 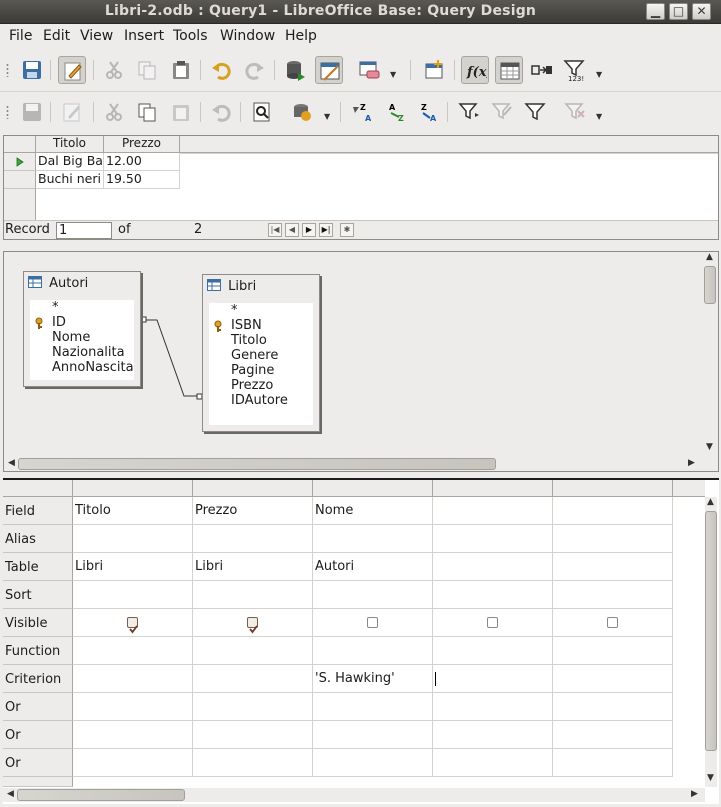 I want to click on table-cell: 19.50, so click(x=142, y=180).